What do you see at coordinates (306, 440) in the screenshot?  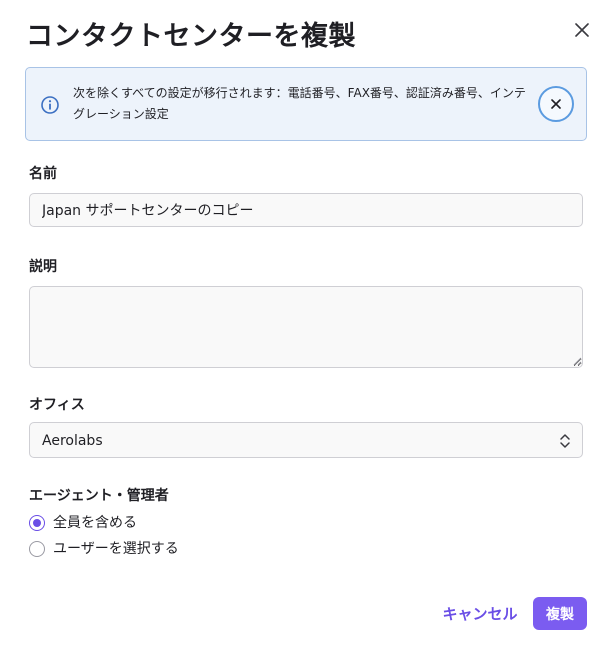 I see `office-select: Aerolabs` at bounding box center [306, 440].